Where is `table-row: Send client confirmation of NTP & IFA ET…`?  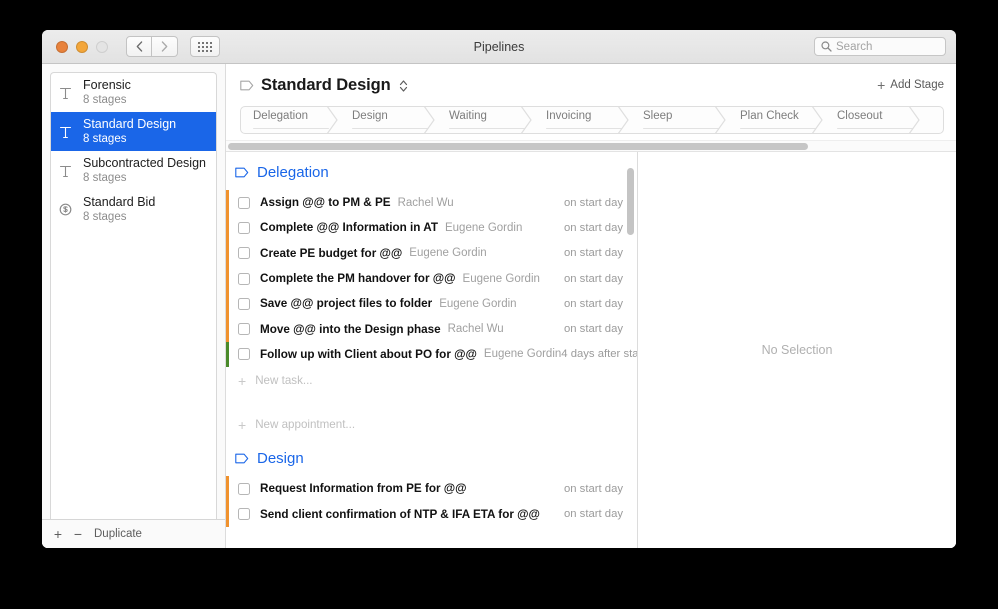 table-row: Send client confirmation of NTP & IFA ET… is located at coordinates (431, 514).